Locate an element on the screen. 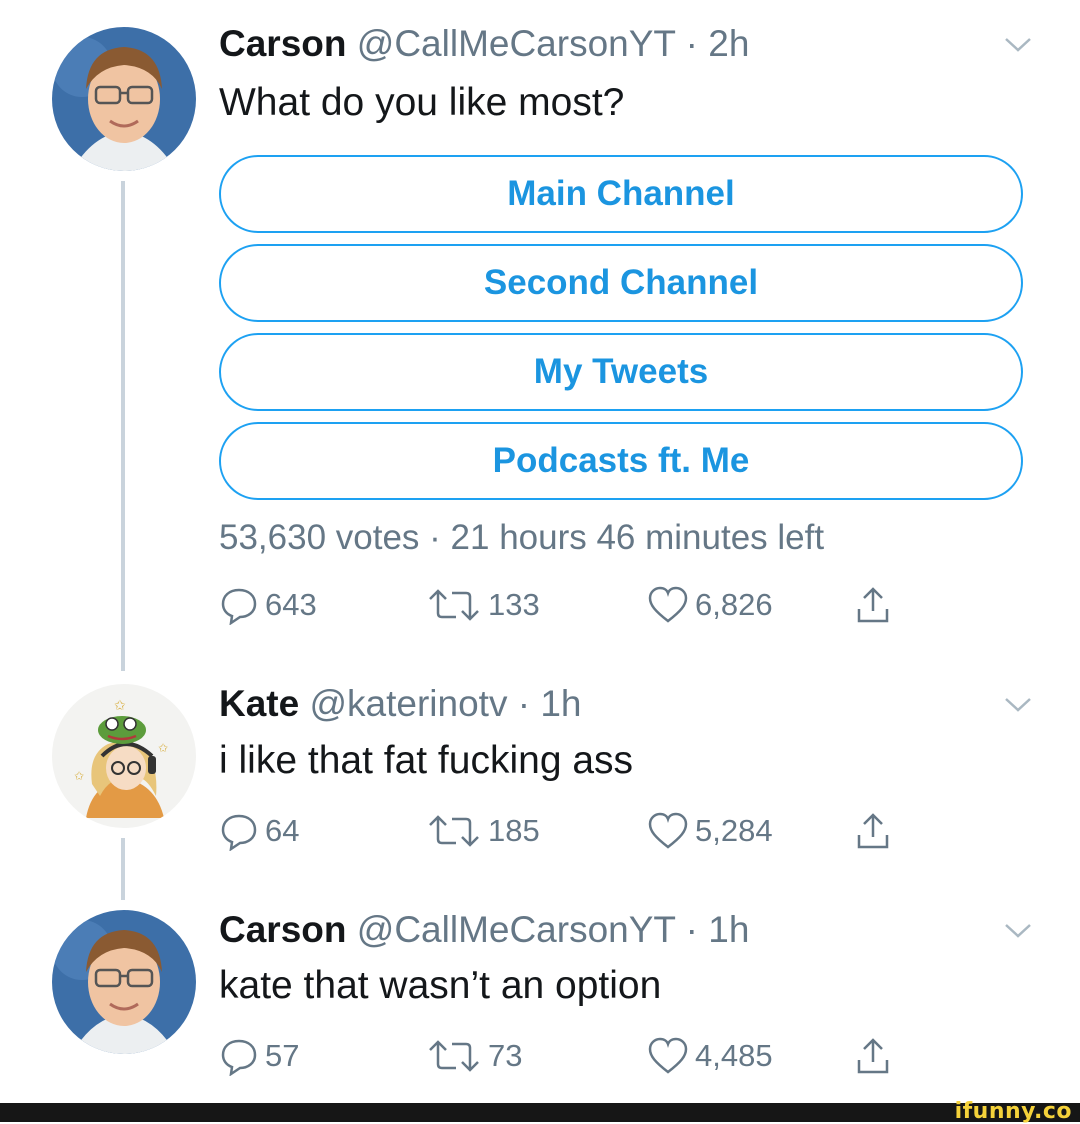 Image resolution: width=1080 pixels, height=1124 pixels. reply-count: 643 is located at coordinates (291, 604).